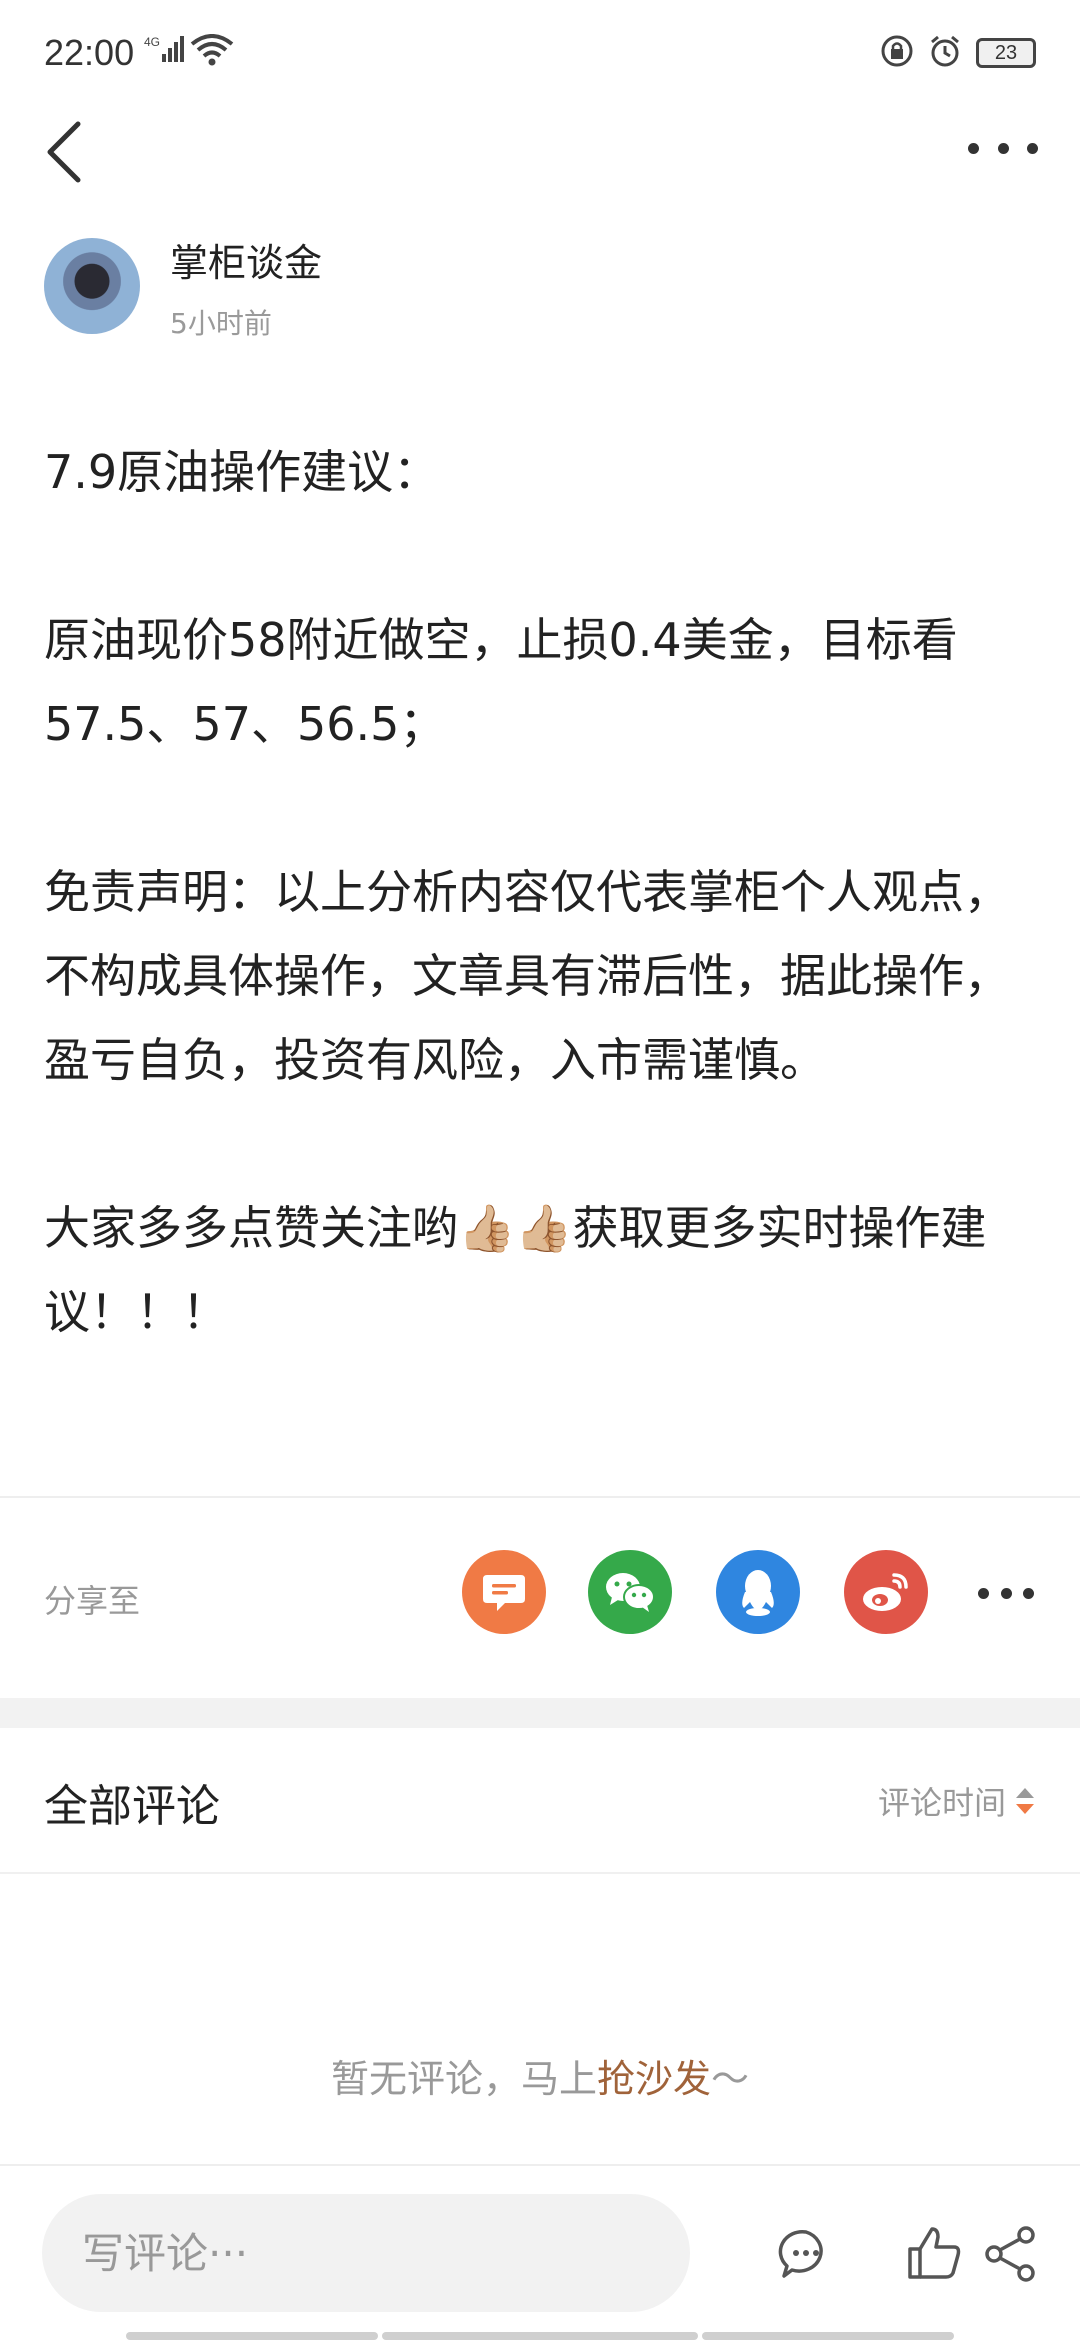  What do you see at coordinates (92, 286) in the screenshot?
I see `avatar` at bounding box center [92, 286].